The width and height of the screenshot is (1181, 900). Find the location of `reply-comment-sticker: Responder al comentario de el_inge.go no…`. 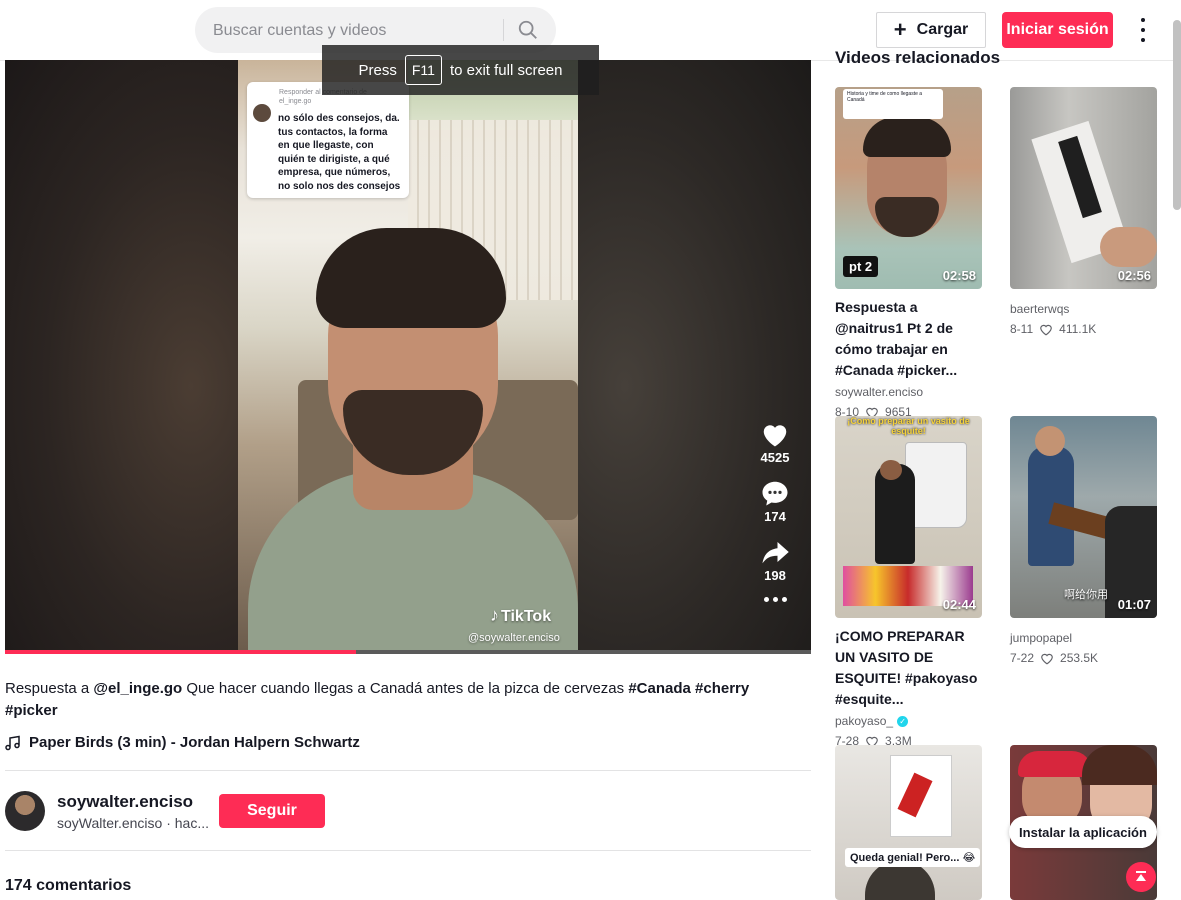

reply-comment-sticker: Responder al comentario de el_inge.go no… is located at coordinates (328, 140).